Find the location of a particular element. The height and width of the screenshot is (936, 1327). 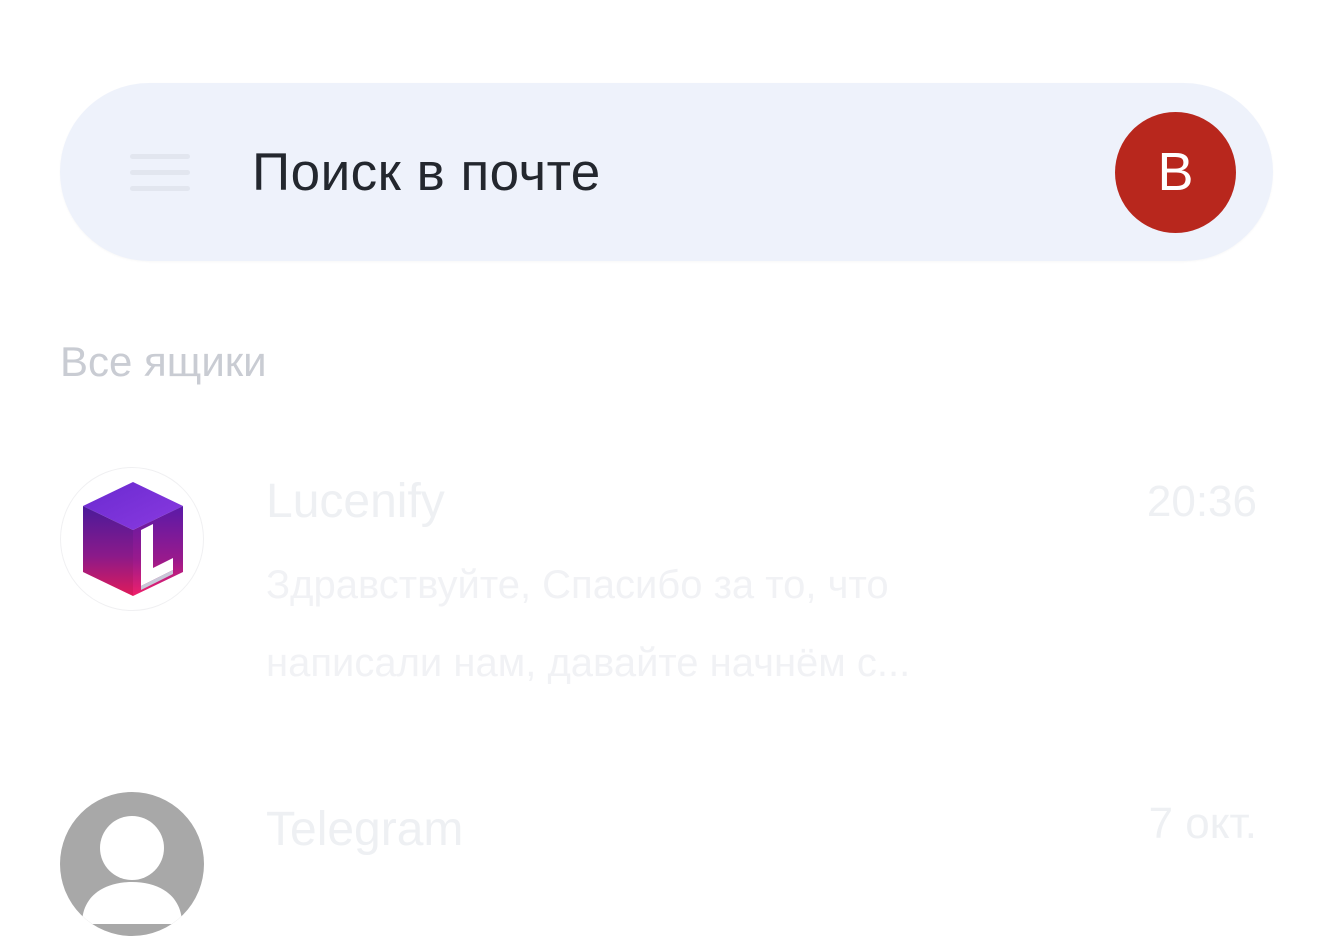

search-input: Поиск в почте is located at coordinates (426, 173).